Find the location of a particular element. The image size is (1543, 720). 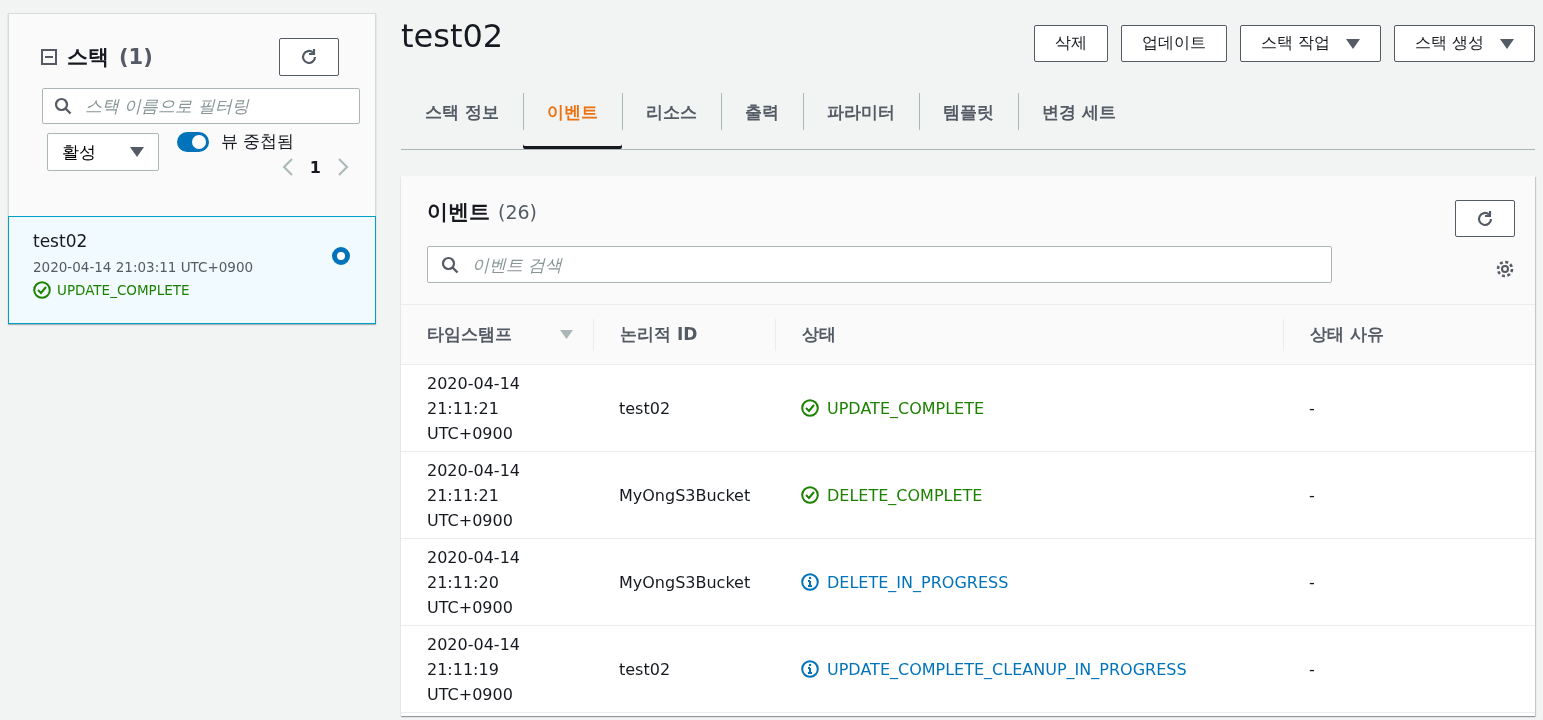

action-button: 스택 생성 is located at coordinates (1464, 43).